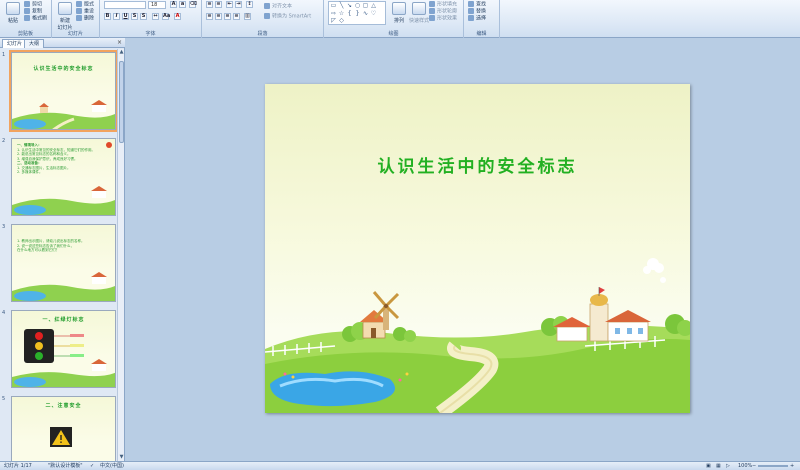 The height and width of the screenshot is (470, 800). What do you see at coordinates (477, 4) in the screenshot?
I see `find-button: 查找` at bounding box center [477, 4].